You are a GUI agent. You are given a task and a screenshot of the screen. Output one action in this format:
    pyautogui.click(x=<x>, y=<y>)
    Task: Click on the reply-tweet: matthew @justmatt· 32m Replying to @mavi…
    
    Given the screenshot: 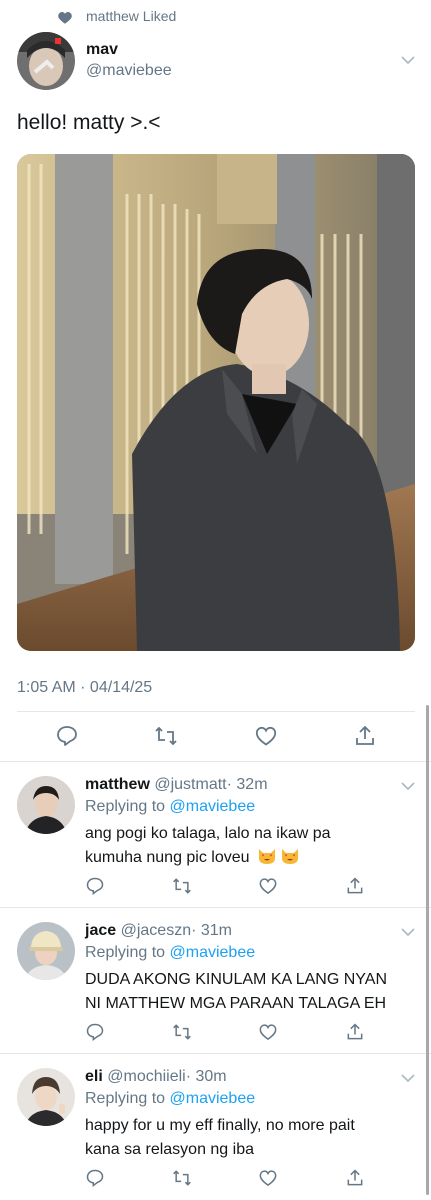 What is the action you would take?
    pyautogui.click(x=215, y=834)
    